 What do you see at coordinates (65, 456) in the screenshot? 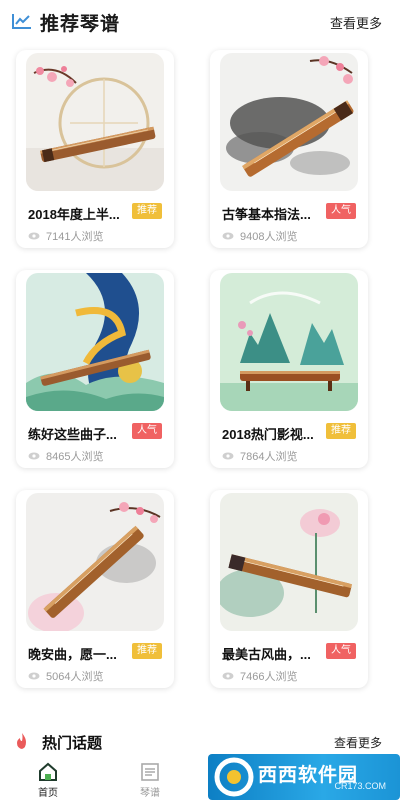
I see `view-count: 8465人浏览` at bounding box center [65, 456].